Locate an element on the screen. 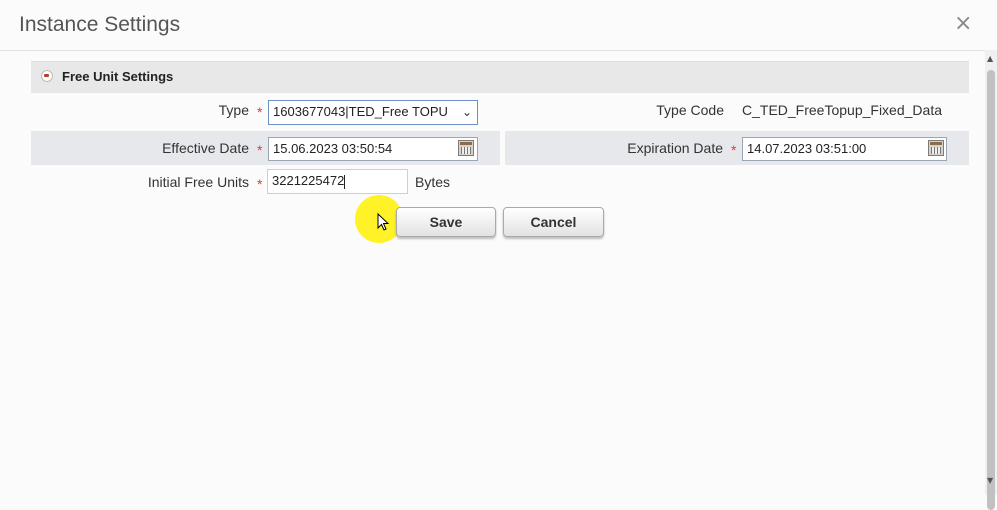 The image size is (997, 510). section-title: Free Unit Settings is located at coordinates (118, 76).